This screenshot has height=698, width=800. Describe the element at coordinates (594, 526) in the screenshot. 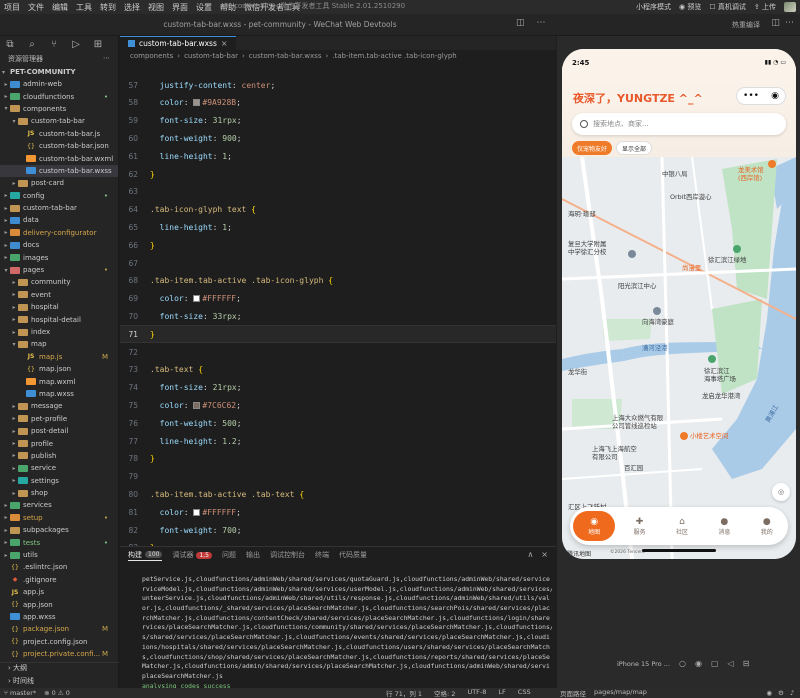

I see `tab-0: ◉ 地图` at that location.